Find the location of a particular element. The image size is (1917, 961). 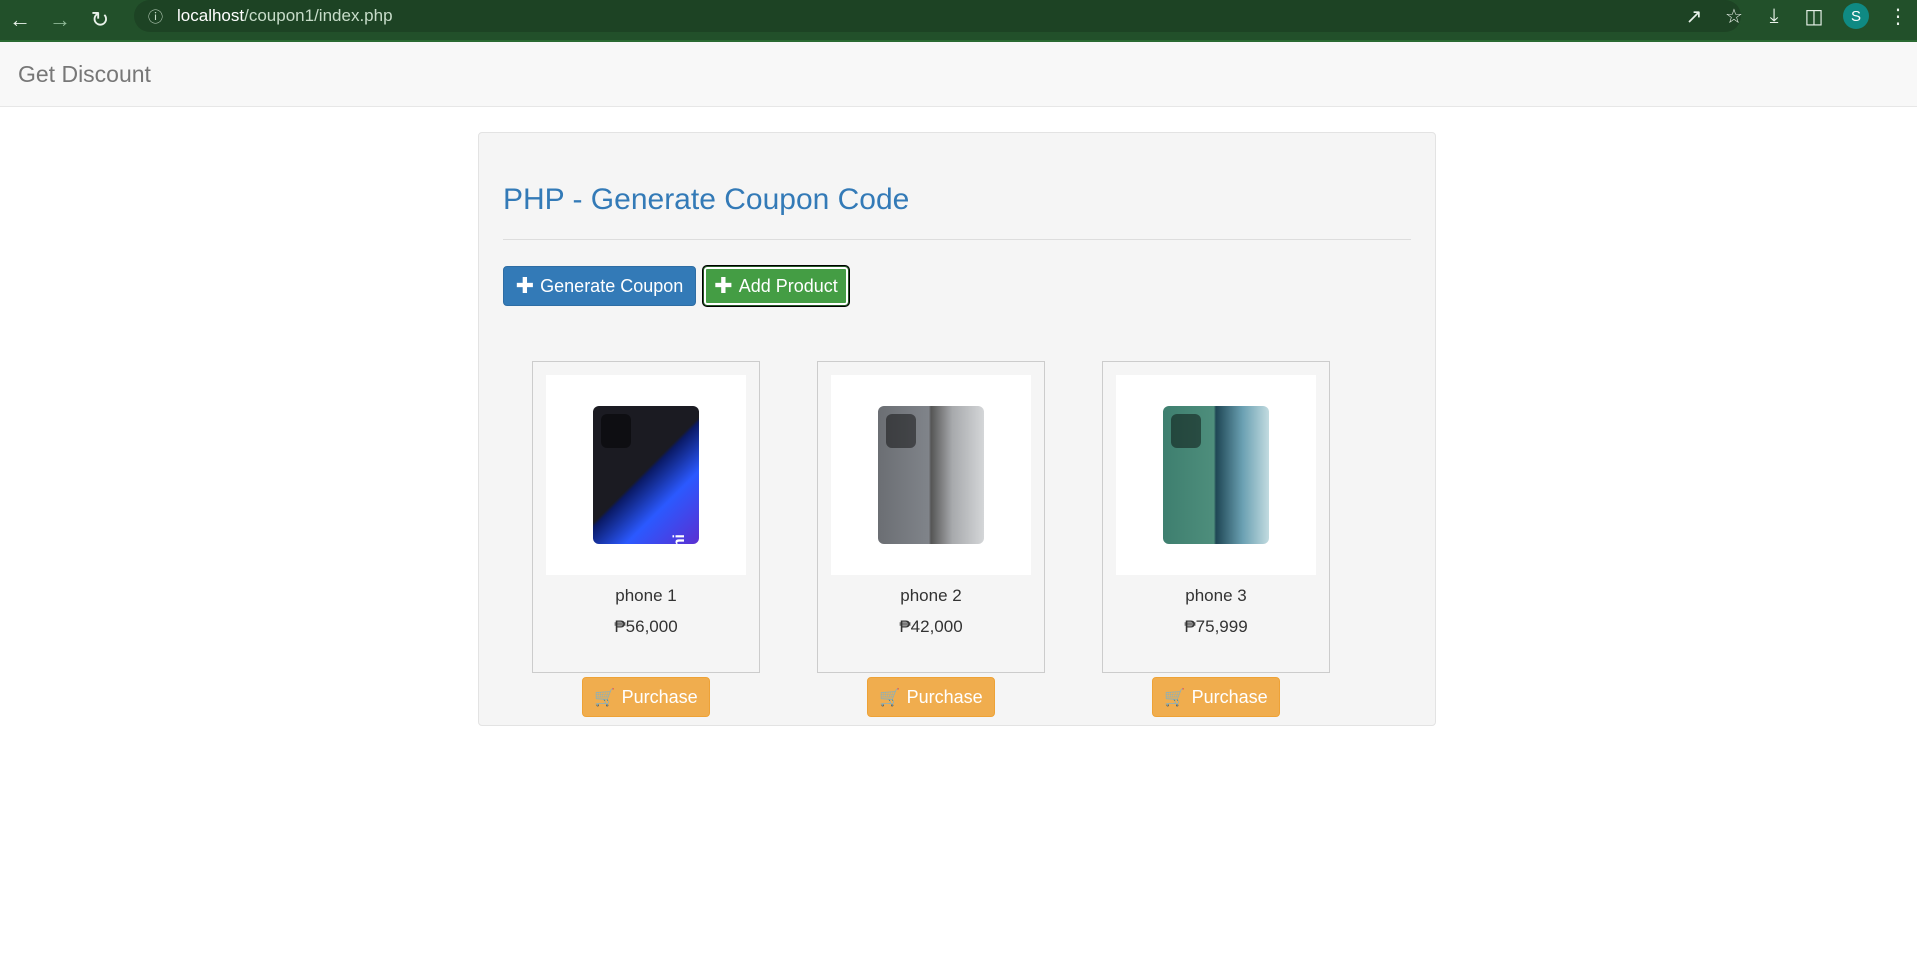

product-name: phone 3 is located at coordinates (1216, 595).